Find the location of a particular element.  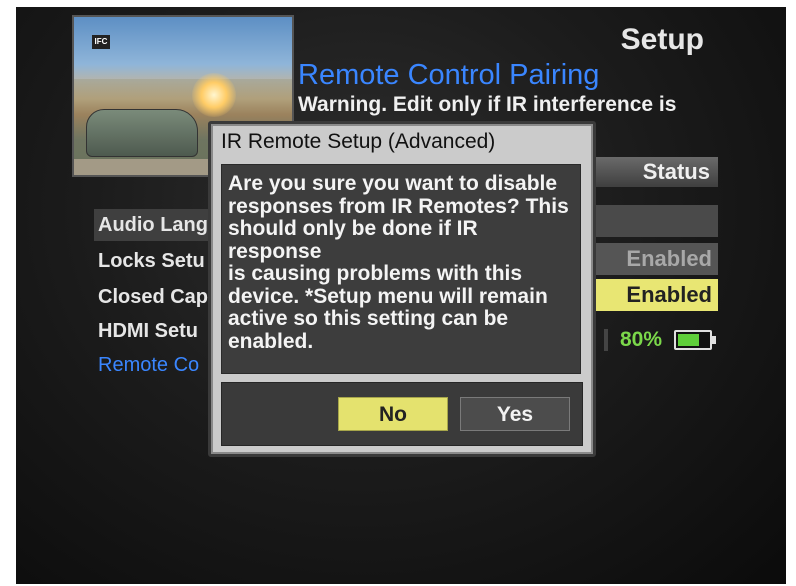

status-divider is located at coordinates (606, 340).